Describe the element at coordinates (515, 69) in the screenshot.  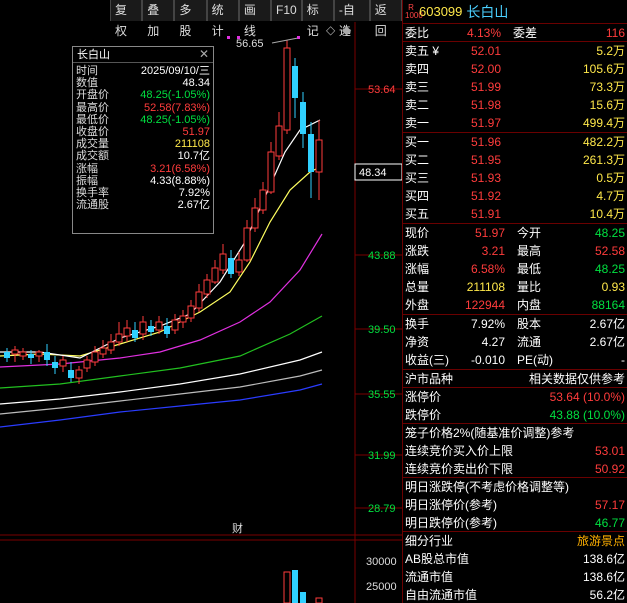
I see `ask-row: 卖四 52.00 105.6万` at that location.